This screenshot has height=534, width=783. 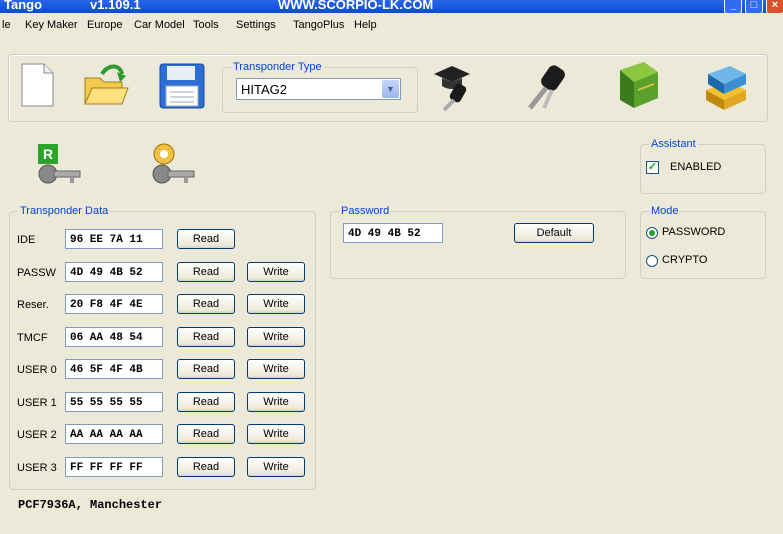 What do you see at coordinates (685, 260) in the screenshot?
I see `mode-crypto-label: CRYPTO` at bounding box center [685, 260].